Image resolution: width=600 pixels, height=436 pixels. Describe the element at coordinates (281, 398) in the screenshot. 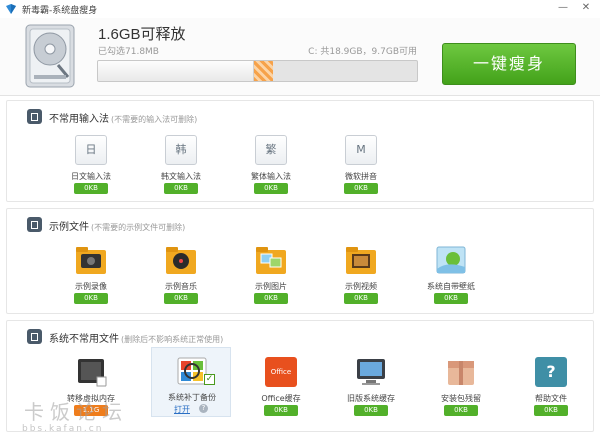

I see `item-label: Office缓存` at that location.